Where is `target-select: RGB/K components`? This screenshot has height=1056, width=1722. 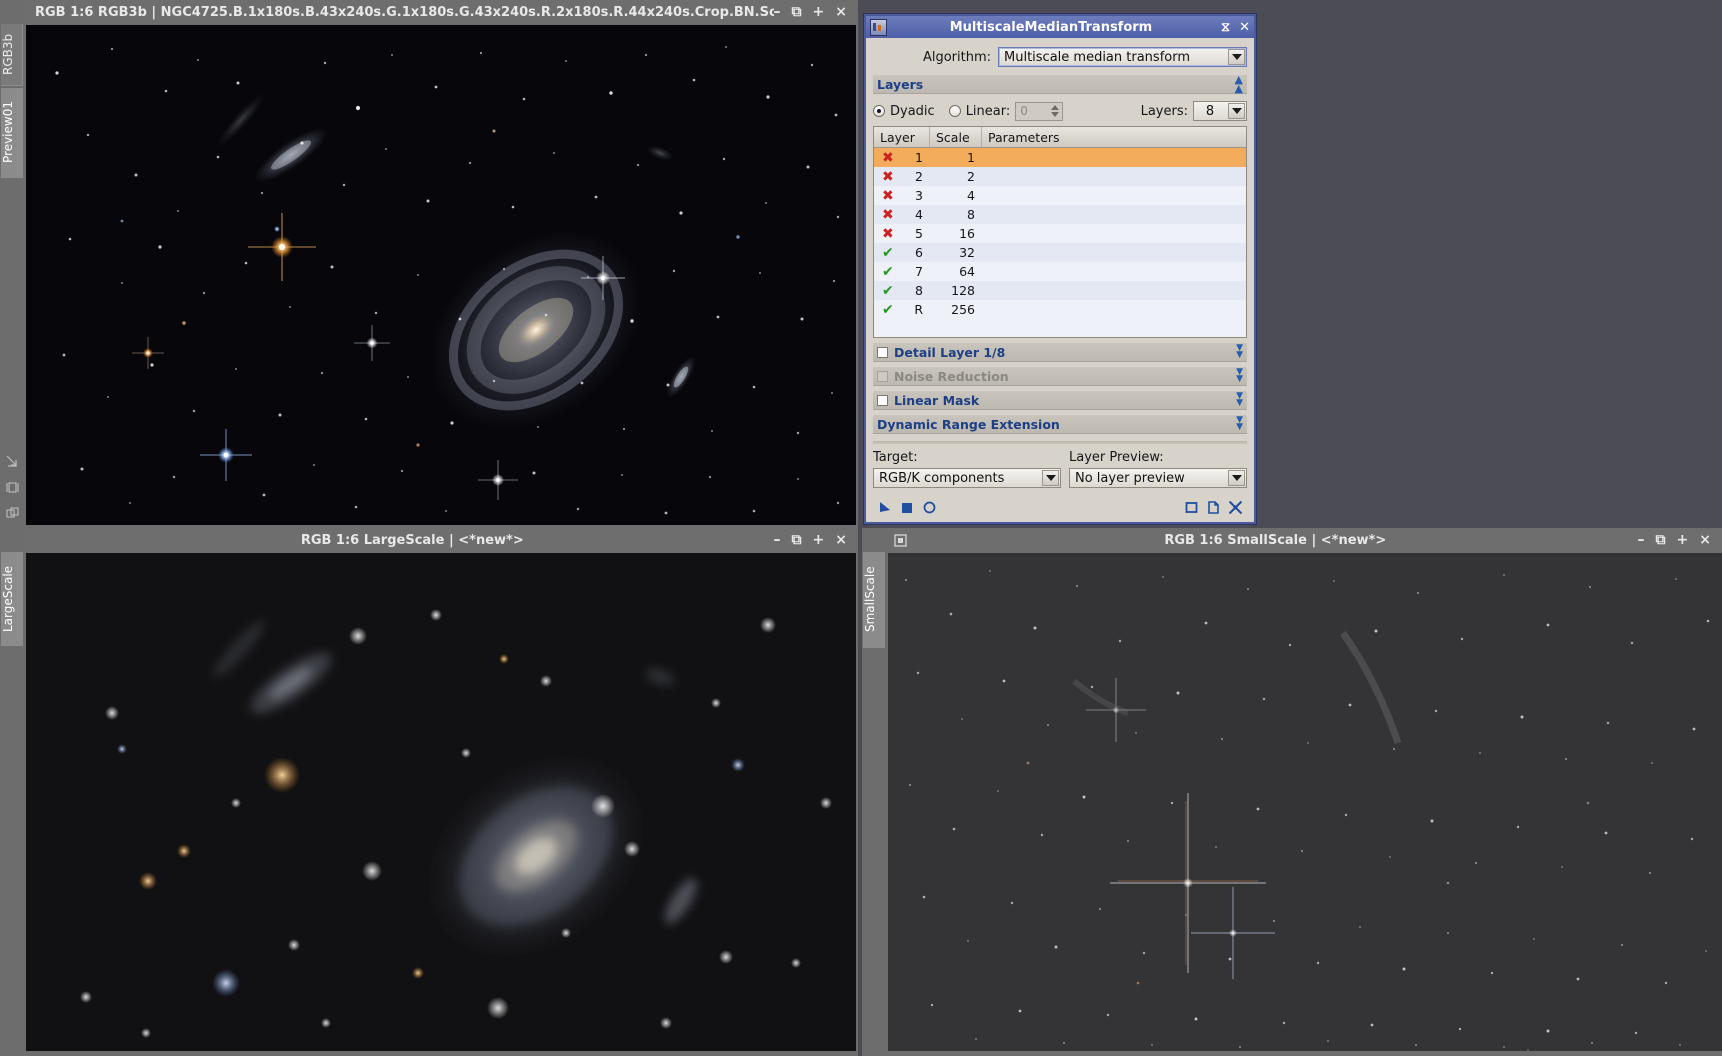 target-select: RGB/K components is located at coordinates (967, 478).